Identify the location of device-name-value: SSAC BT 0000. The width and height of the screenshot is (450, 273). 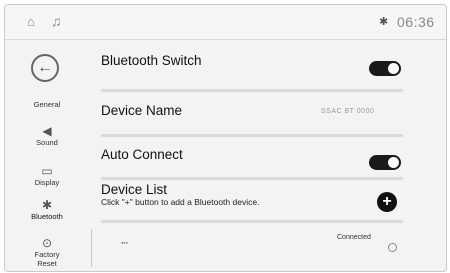
(348, 111).